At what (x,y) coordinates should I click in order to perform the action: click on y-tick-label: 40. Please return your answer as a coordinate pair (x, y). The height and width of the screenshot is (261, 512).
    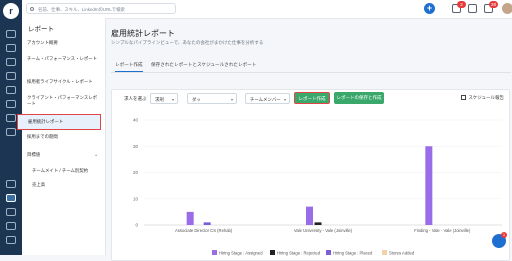
    Looking at the image, I should click on (136, 120).